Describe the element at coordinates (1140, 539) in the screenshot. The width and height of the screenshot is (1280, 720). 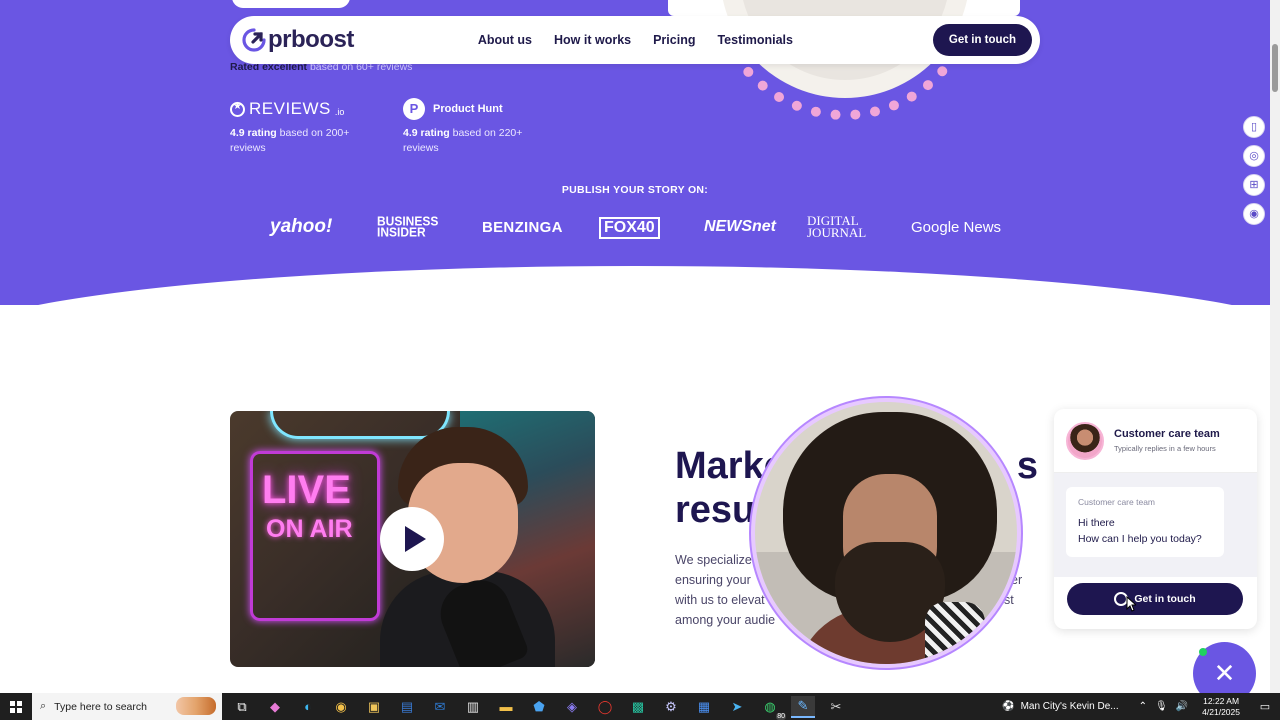
I see `chat-message-line2: How can I help you today?` at that location.